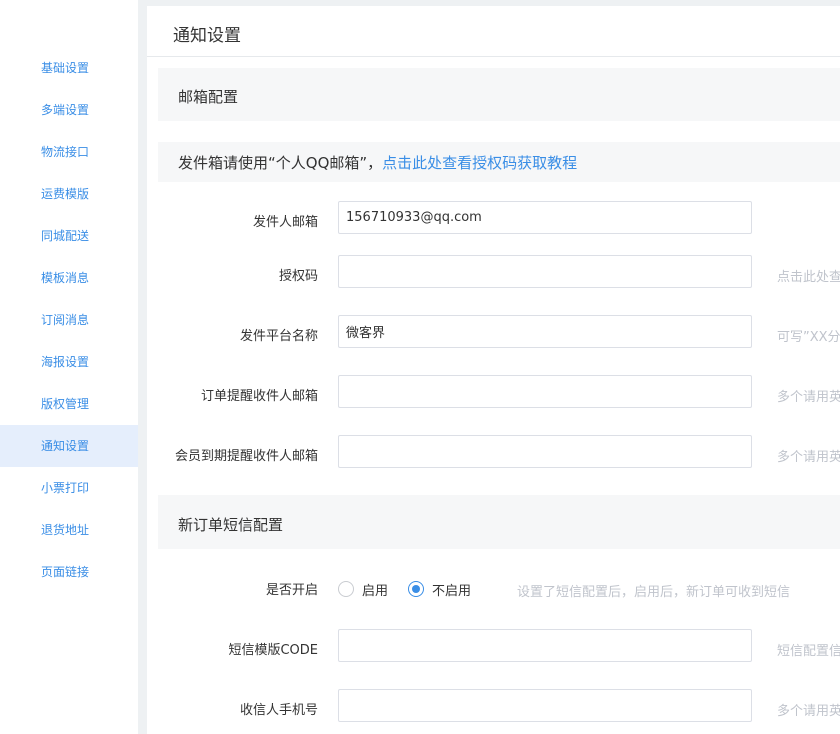 The height and width of the screenshot is (734, 840). I want to click on email-notice-text: 发件箱请使用“个人QQ邮箱”，, so click(280, 163).